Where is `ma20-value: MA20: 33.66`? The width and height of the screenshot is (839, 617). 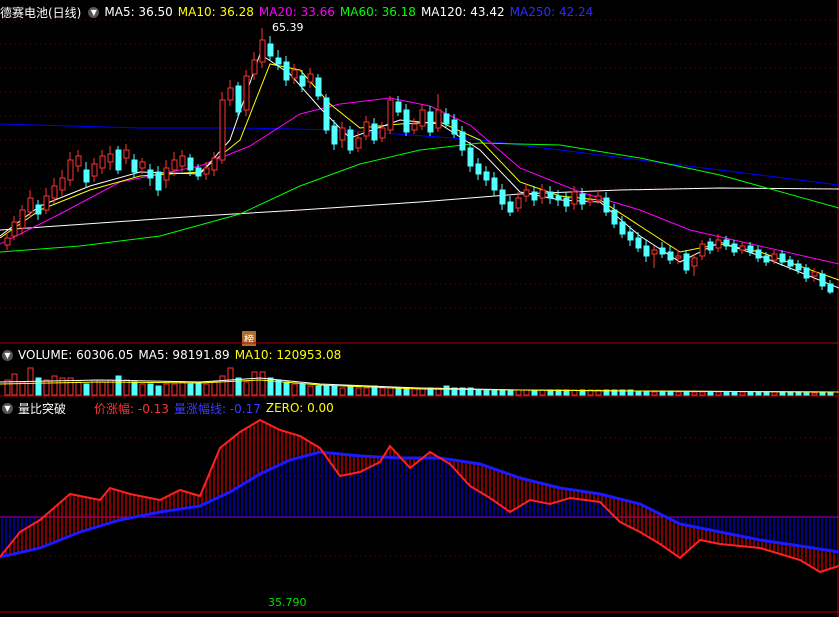
ma20-value: MA20: 33.66 is located at coordinates (296, 12).